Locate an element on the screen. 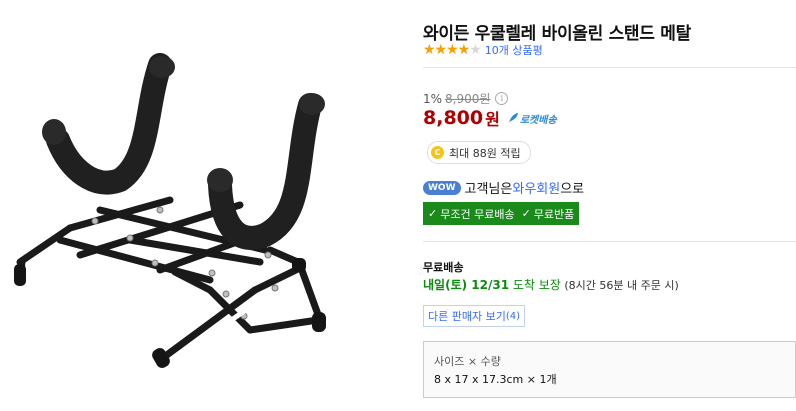  shipping-fee-label: 무료배송 is located at coordinates (443, 267).